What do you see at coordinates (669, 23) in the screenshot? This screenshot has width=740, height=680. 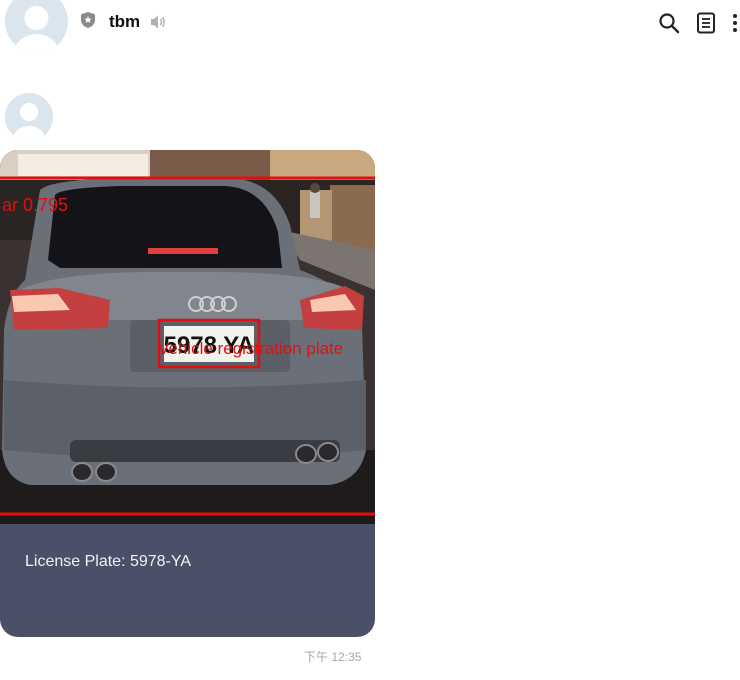 I see `search-icon` at bounding box center [669, 23].